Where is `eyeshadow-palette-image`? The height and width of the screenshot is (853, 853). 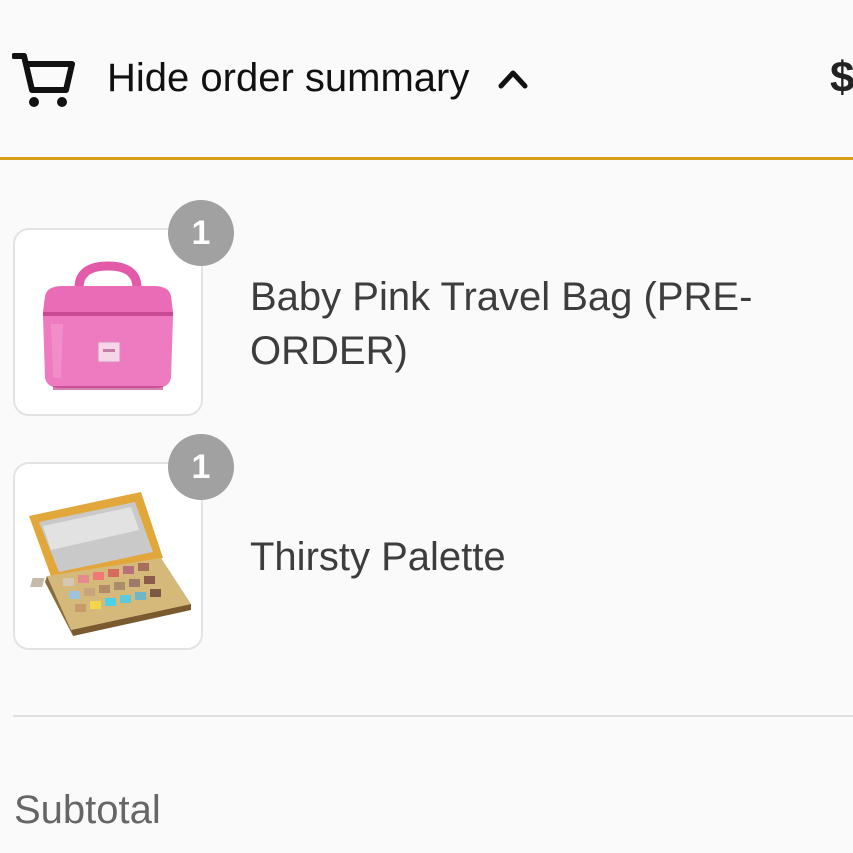
eyeshadow-palette-image is located at coordinates (110, 564).